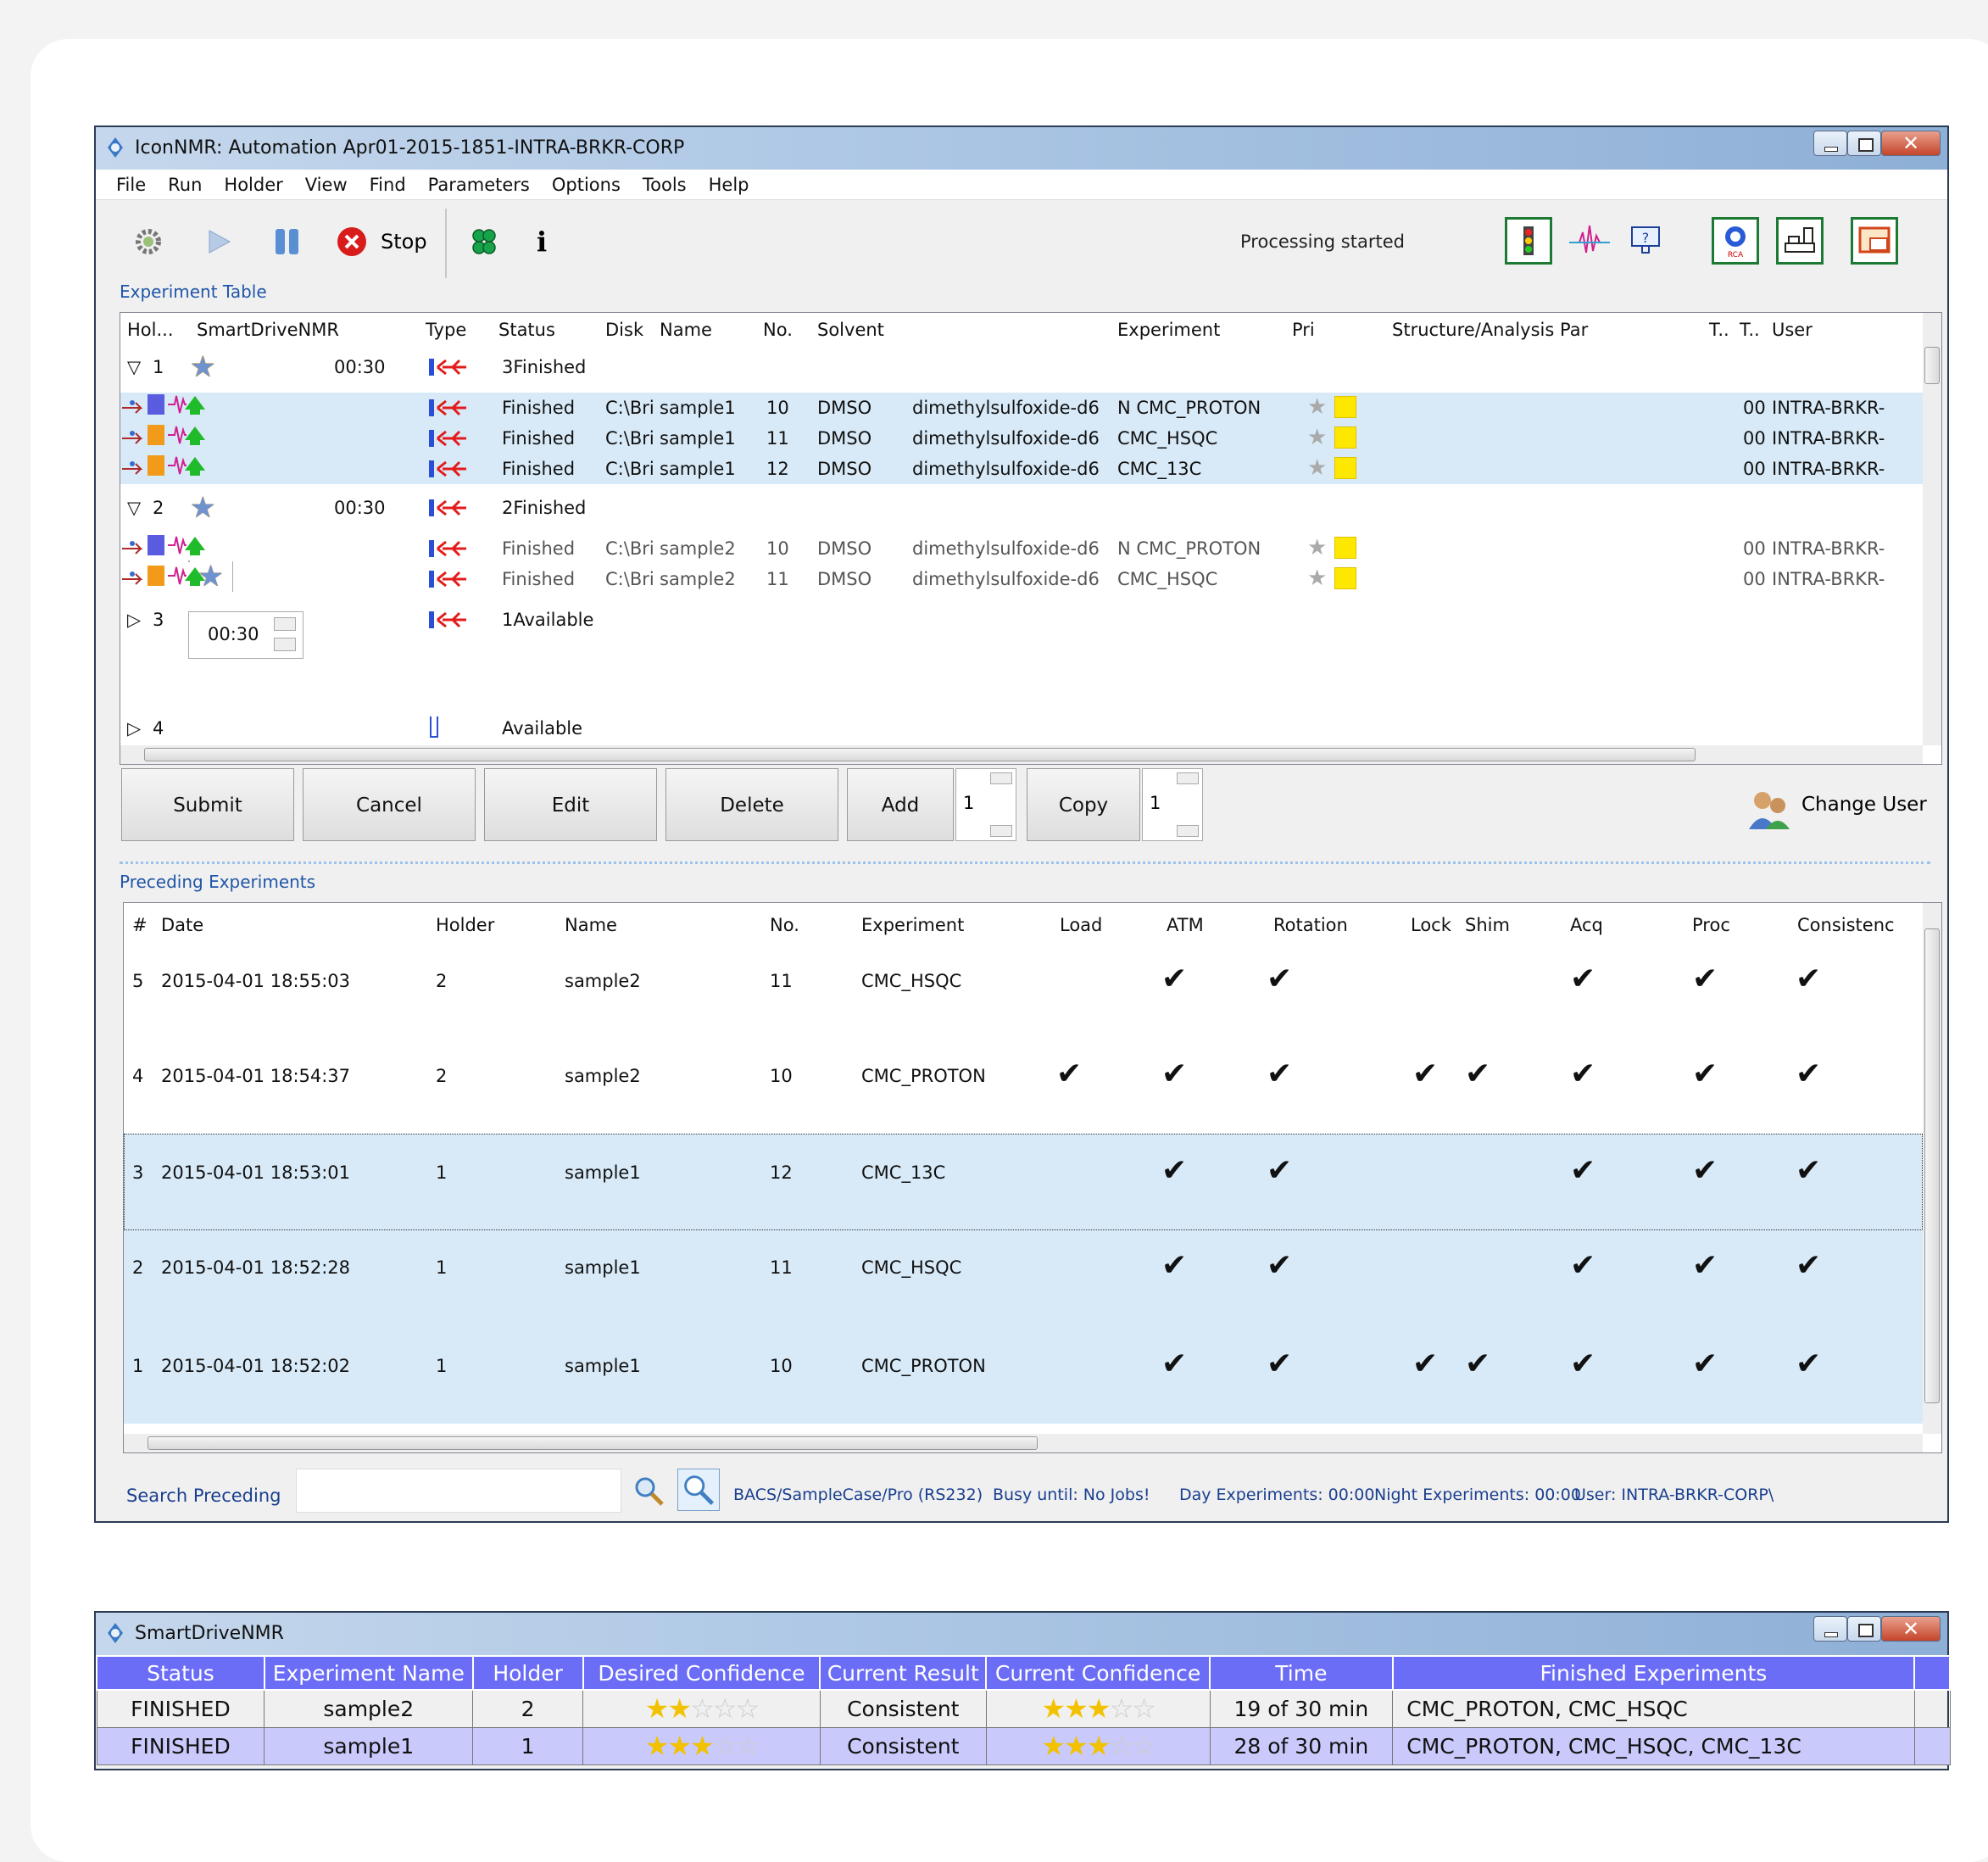  I want to click on add-count-spinner: 1, so click(985, 804).